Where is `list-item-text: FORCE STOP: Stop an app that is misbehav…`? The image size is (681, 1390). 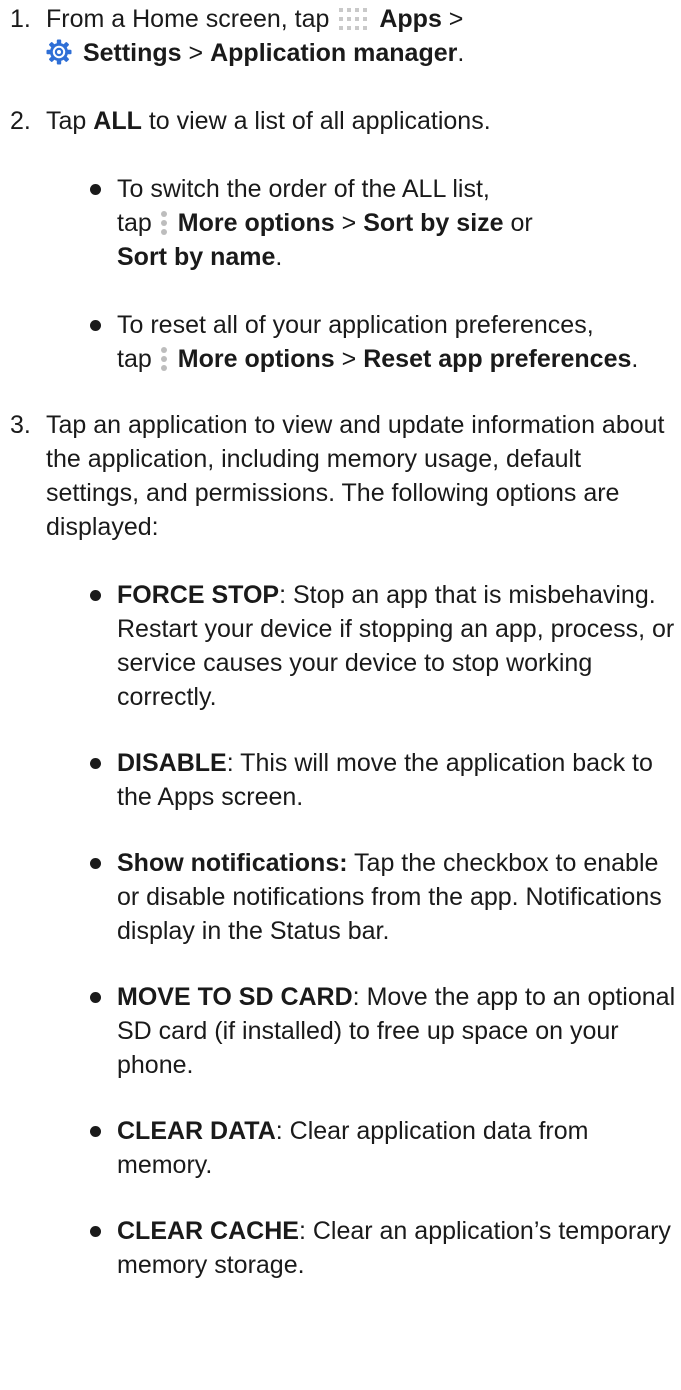 list-item-text: FORCE STOP: Stop an app that is misbehav… is located at coordinates (398, 646).